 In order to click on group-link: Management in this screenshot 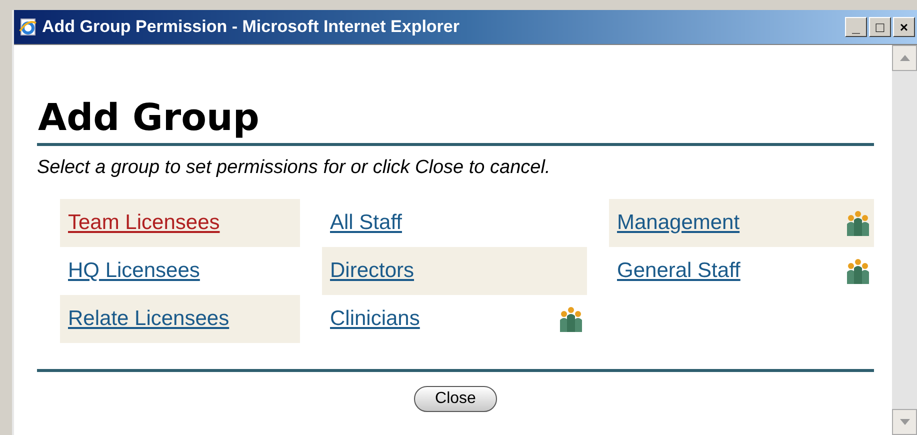, I will do `click(678, 222)`.